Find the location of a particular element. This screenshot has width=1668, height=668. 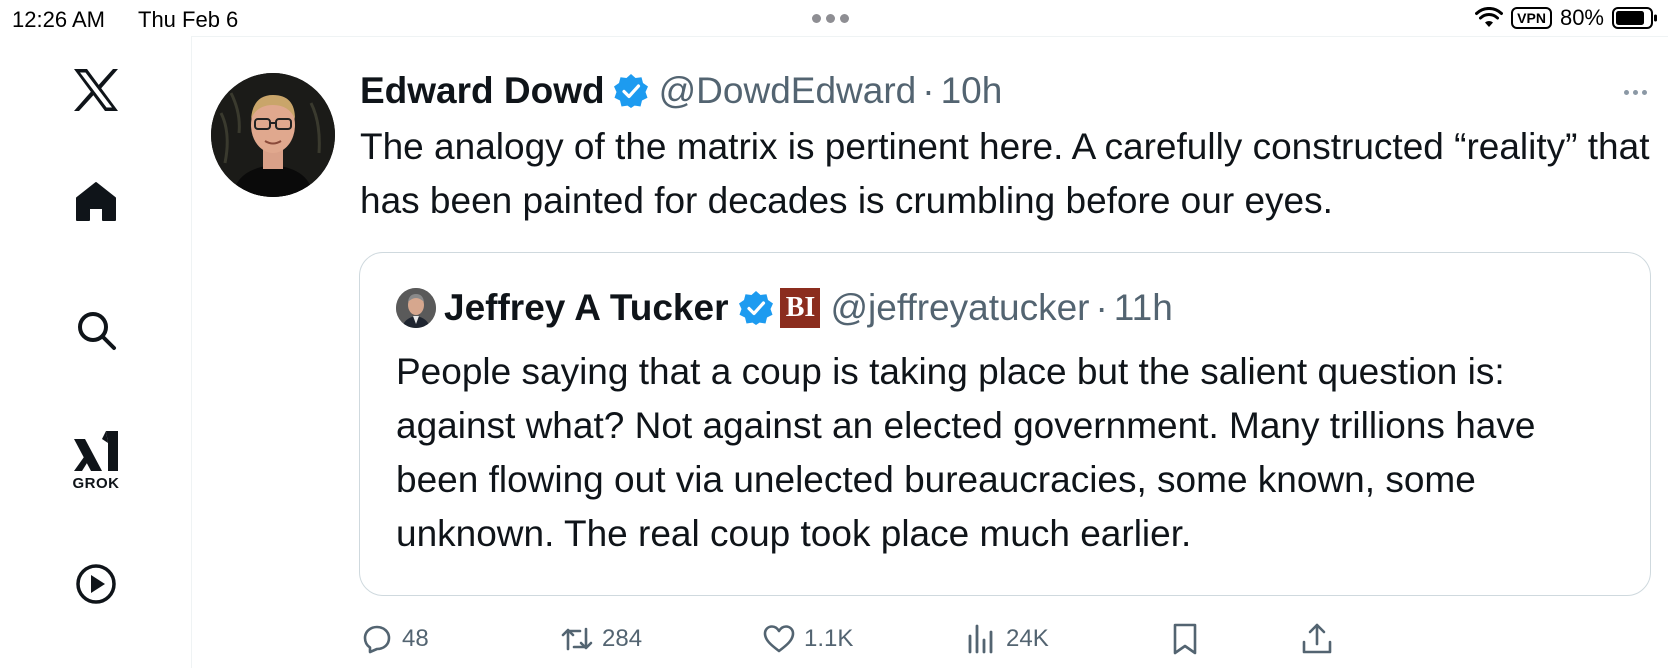

status-bar: 12:26 AM Thu Feb 6 VPN 80% is located at coordinates (834, 18).